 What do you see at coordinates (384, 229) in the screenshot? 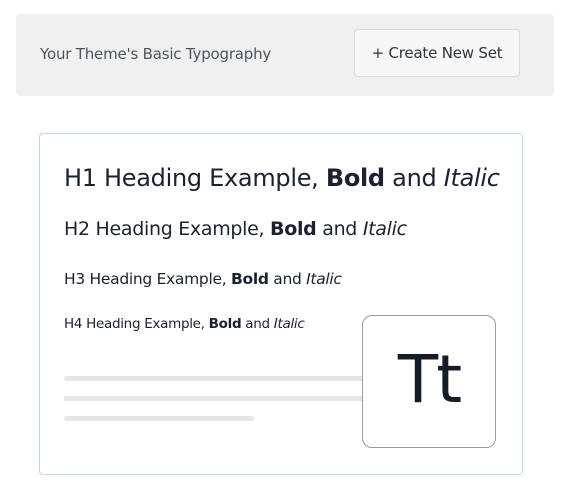
I see `h2-italic: Italic` at bounding box center [384, 229].